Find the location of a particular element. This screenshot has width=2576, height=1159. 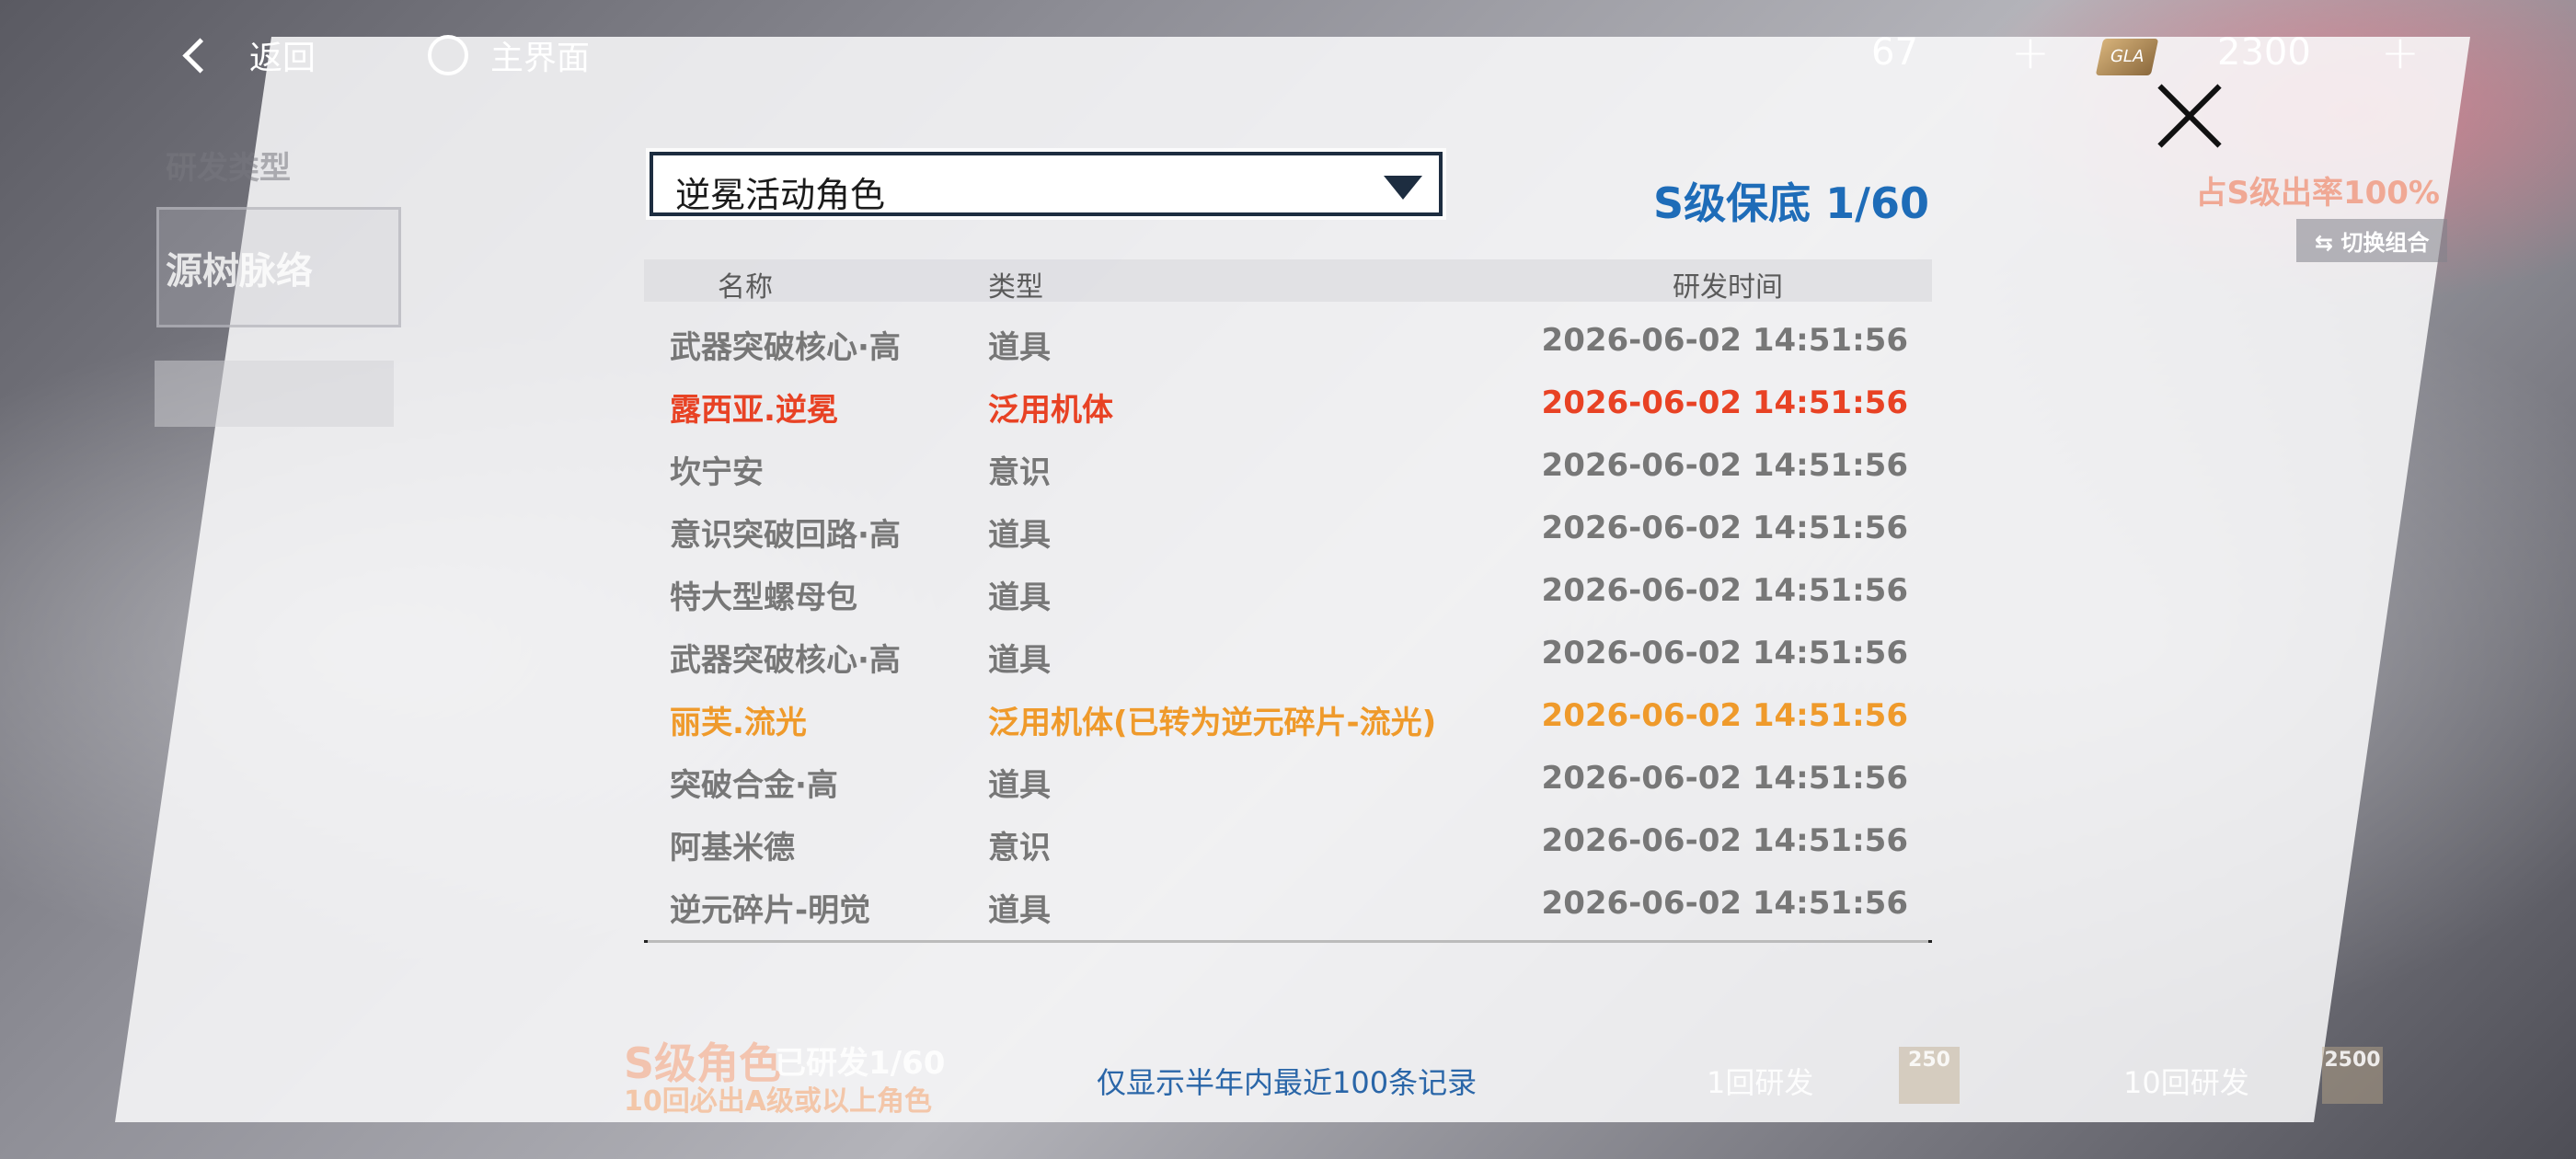

row-name: 特大型螺母包 is located at coordinates (763, 598).